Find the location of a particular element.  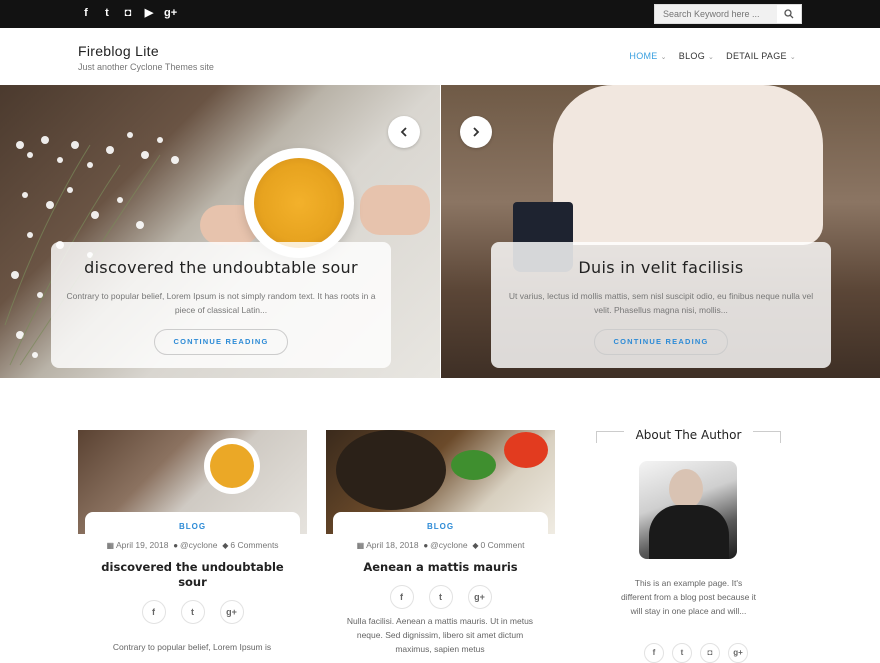

post-title: discovered the undoubtable sour is located at coordinates (192, 575).